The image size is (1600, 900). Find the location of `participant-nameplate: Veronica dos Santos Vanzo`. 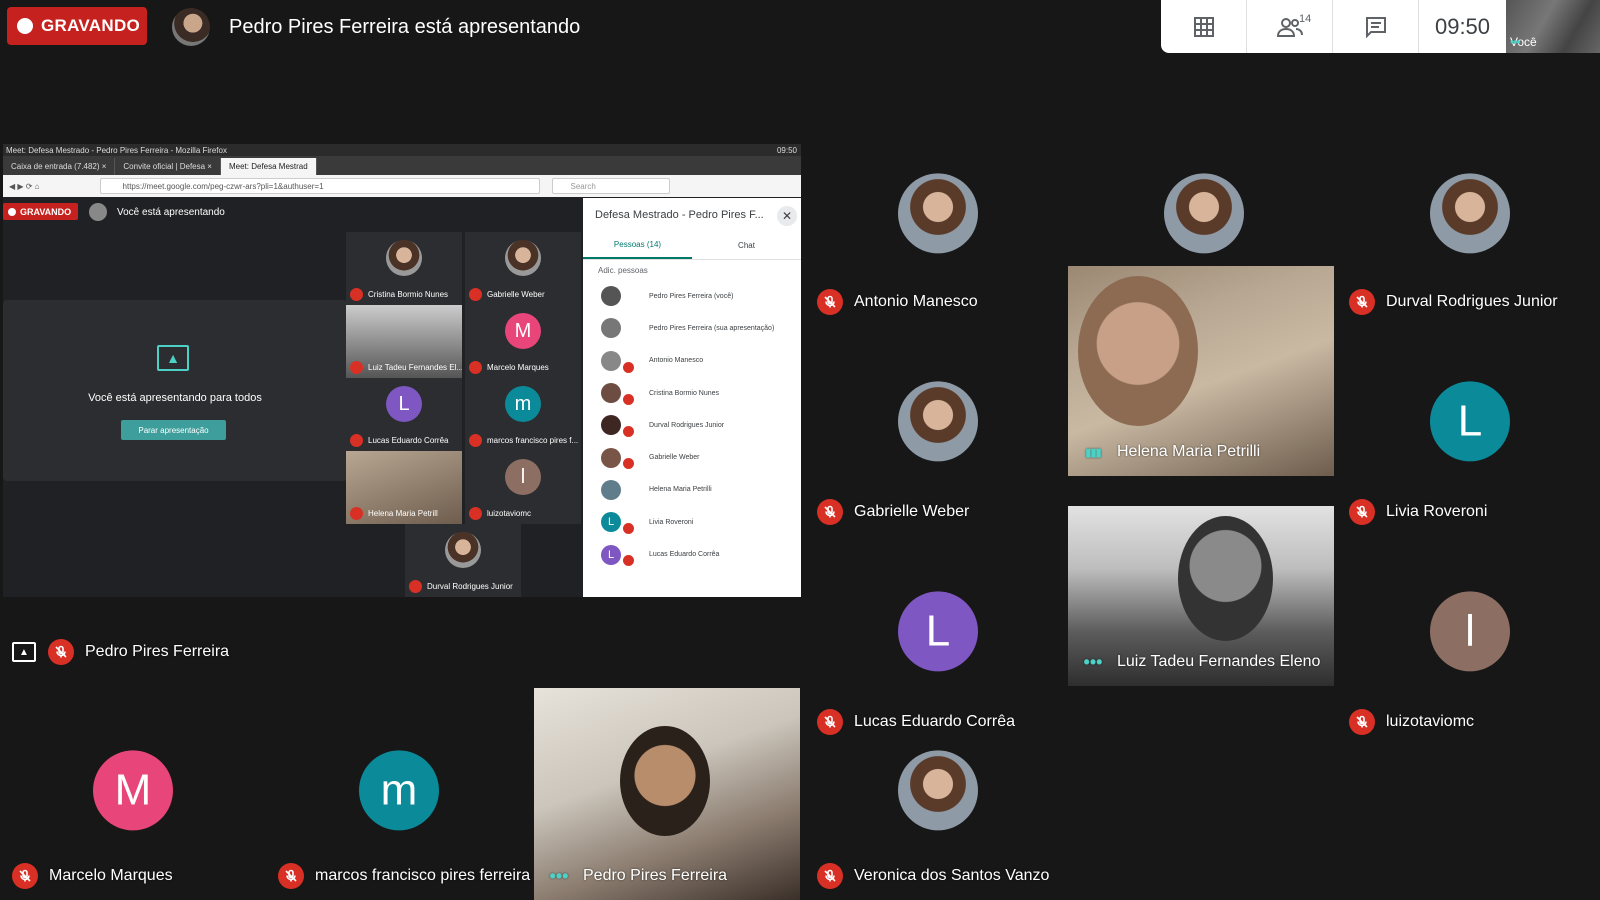

participant-nameplate: Veronica dos Santos Vanzo is located at coordinates (933, 876).